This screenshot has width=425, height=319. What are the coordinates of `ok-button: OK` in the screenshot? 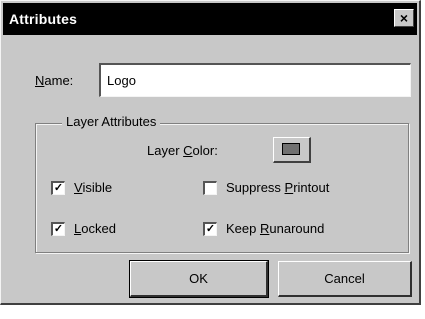 It's located at (199, 279).